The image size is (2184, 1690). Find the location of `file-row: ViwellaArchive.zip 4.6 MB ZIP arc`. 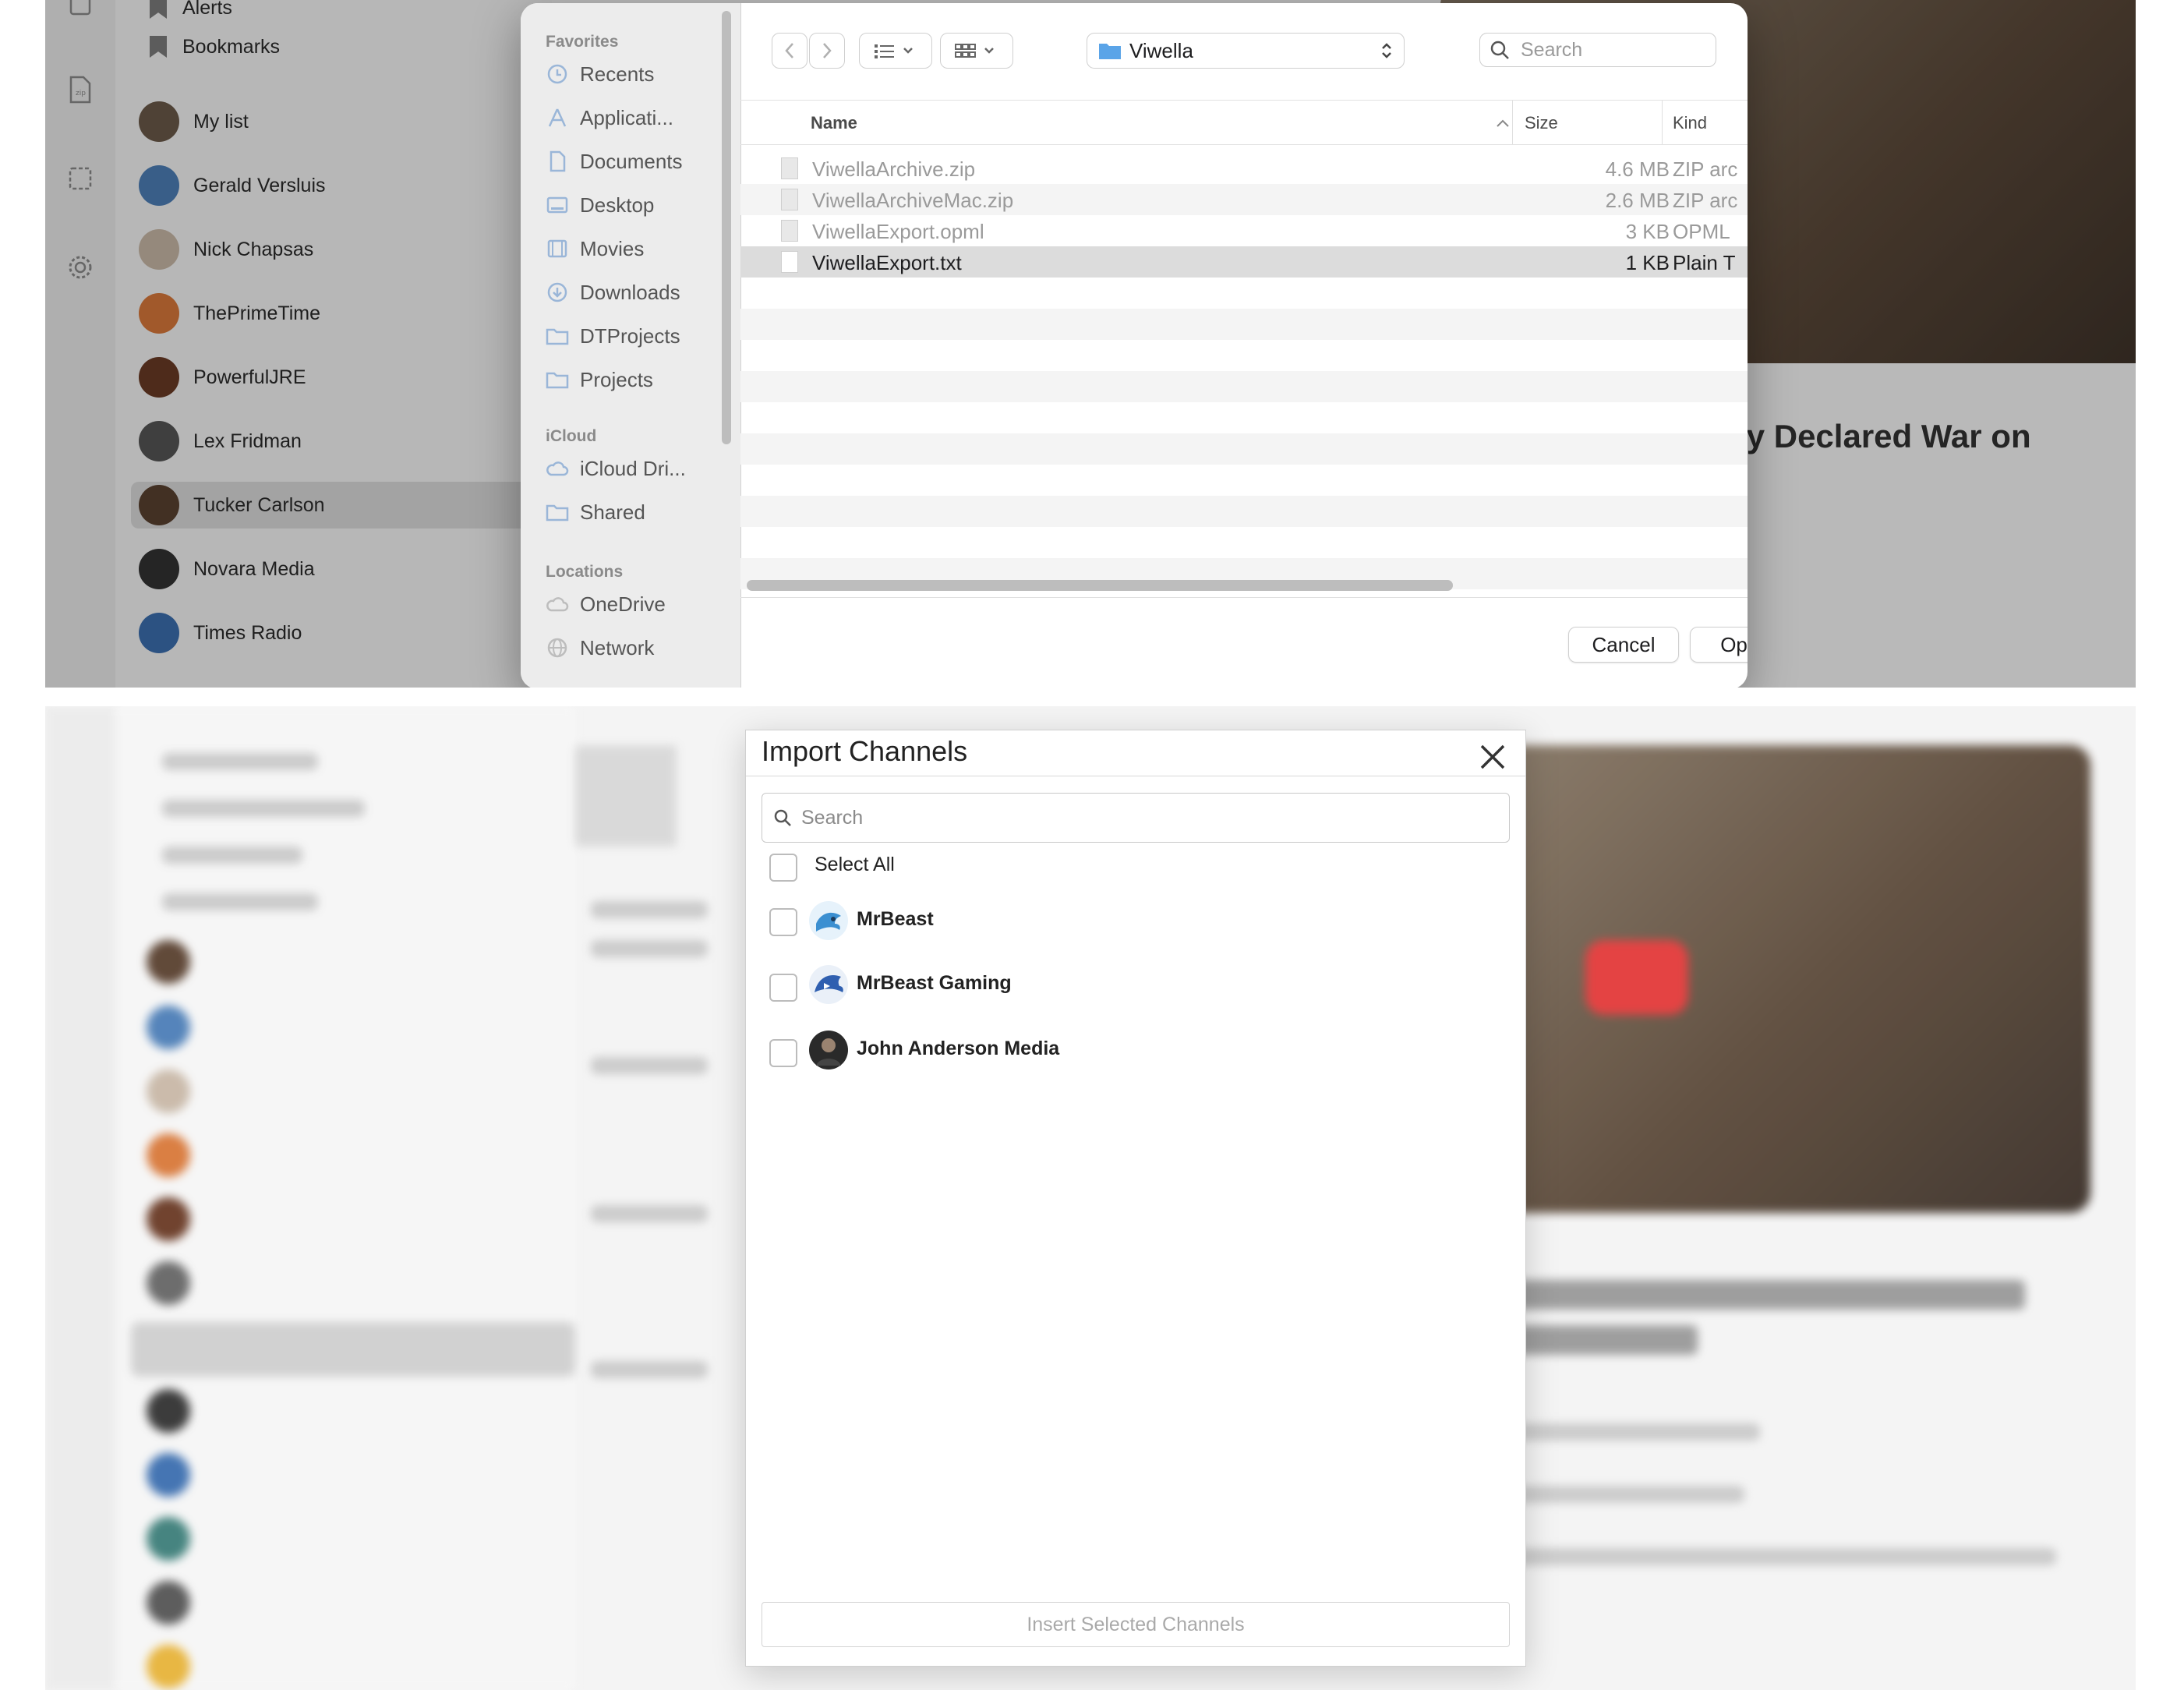

file-row: ViwellaArchive.zip 4.6 MB ZIP arc is located at coordinates (1244, 168).